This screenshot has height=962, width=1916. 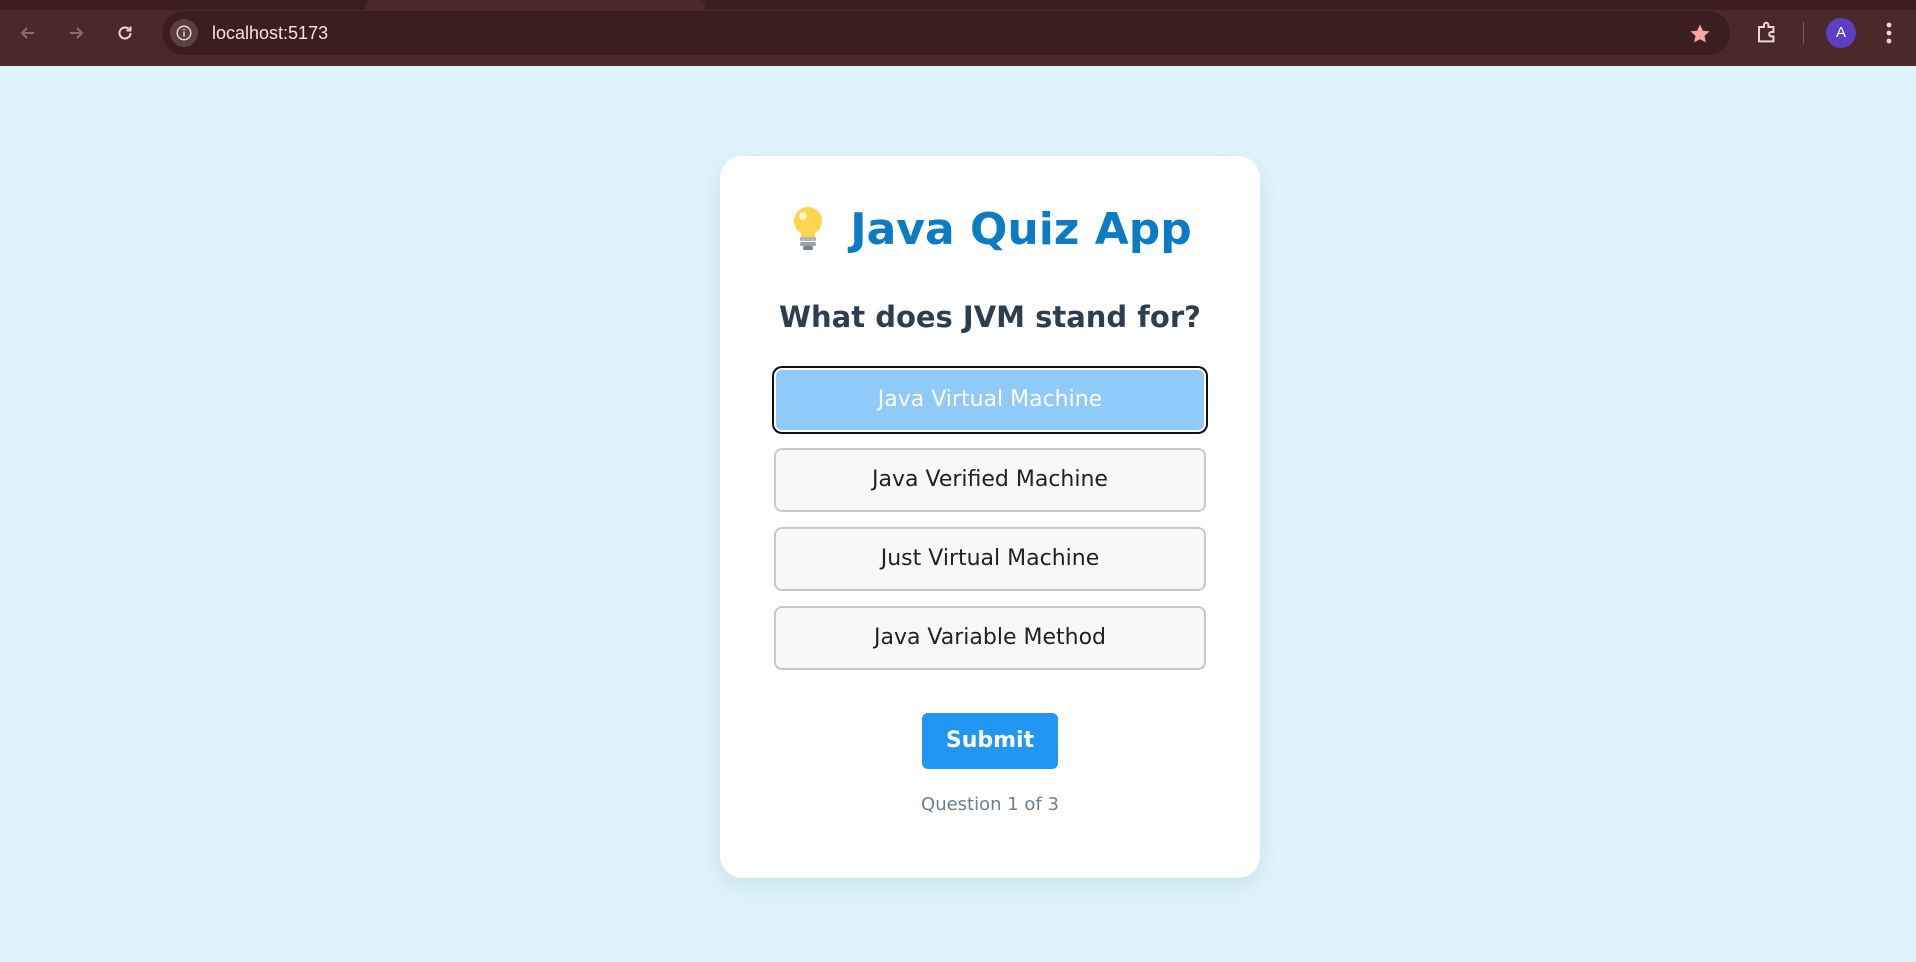 What do you see at coordinates (1700, 34) in the screenshot?
I see `star-icon` at bounding box center [1700, 34].